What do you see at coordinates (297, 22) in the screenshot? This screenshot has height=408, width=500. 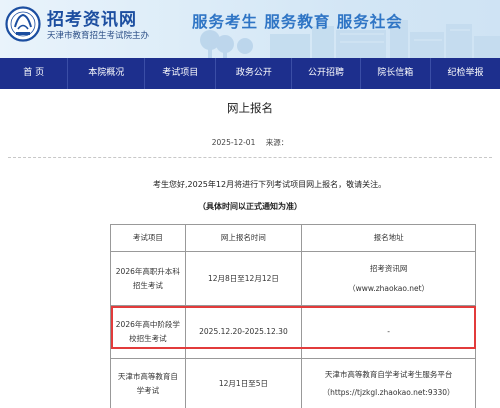 I see `site-slogan: 服务考生 服务教育 服务社会` at bounding box center [297, 22].